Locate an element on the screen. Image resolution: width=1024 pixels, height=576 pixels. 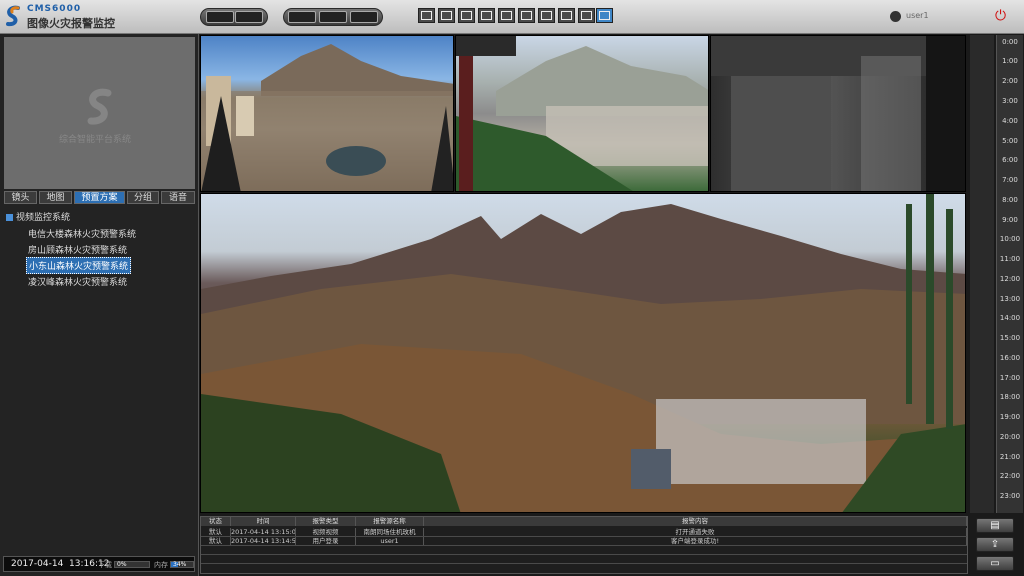
export-button: ⇪ is located at coordinates (995, 544).